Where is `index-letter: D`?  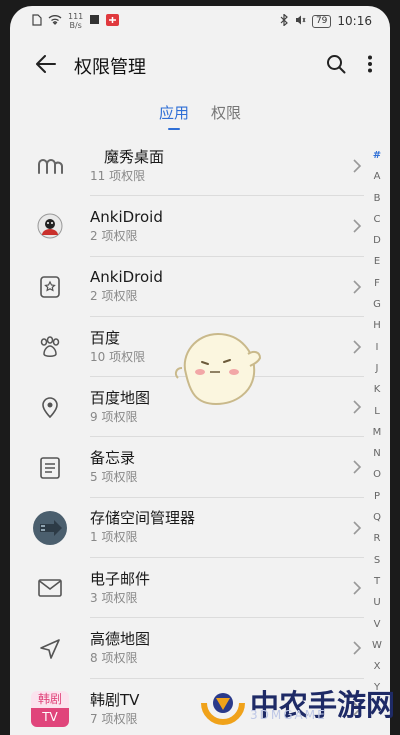
index-letter: D is located at coordinates (377, 240).